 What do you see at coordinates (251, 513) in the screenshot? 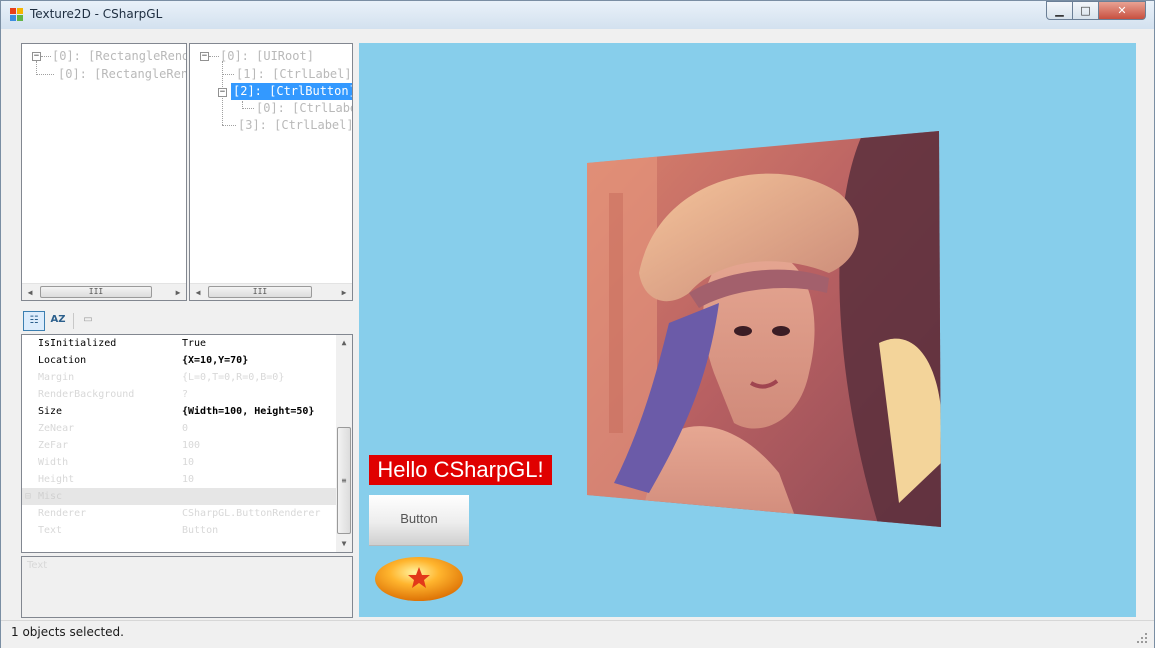
I see `property-value: CSharpGL.ButtonRenderer` at bounding box center [251, 513].